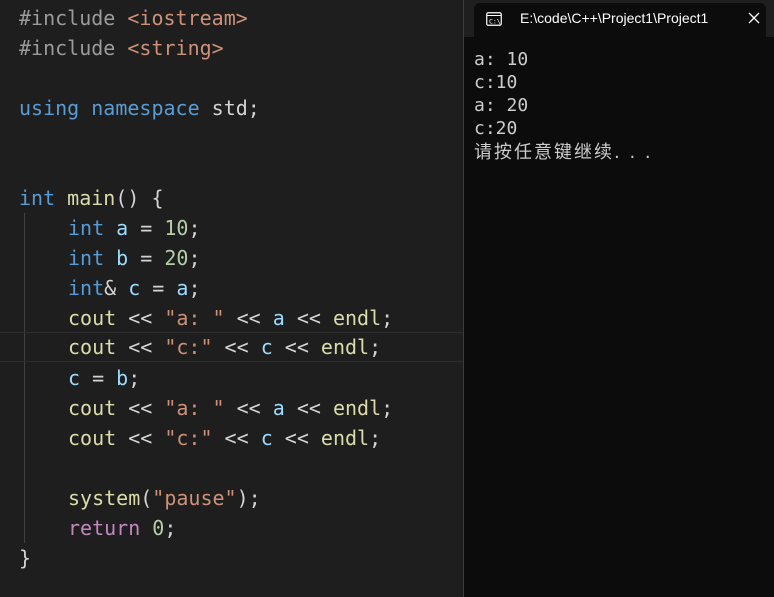 The image size is (774, 597). I want to click on code-text: #include <iostream>, so click(133, 18).